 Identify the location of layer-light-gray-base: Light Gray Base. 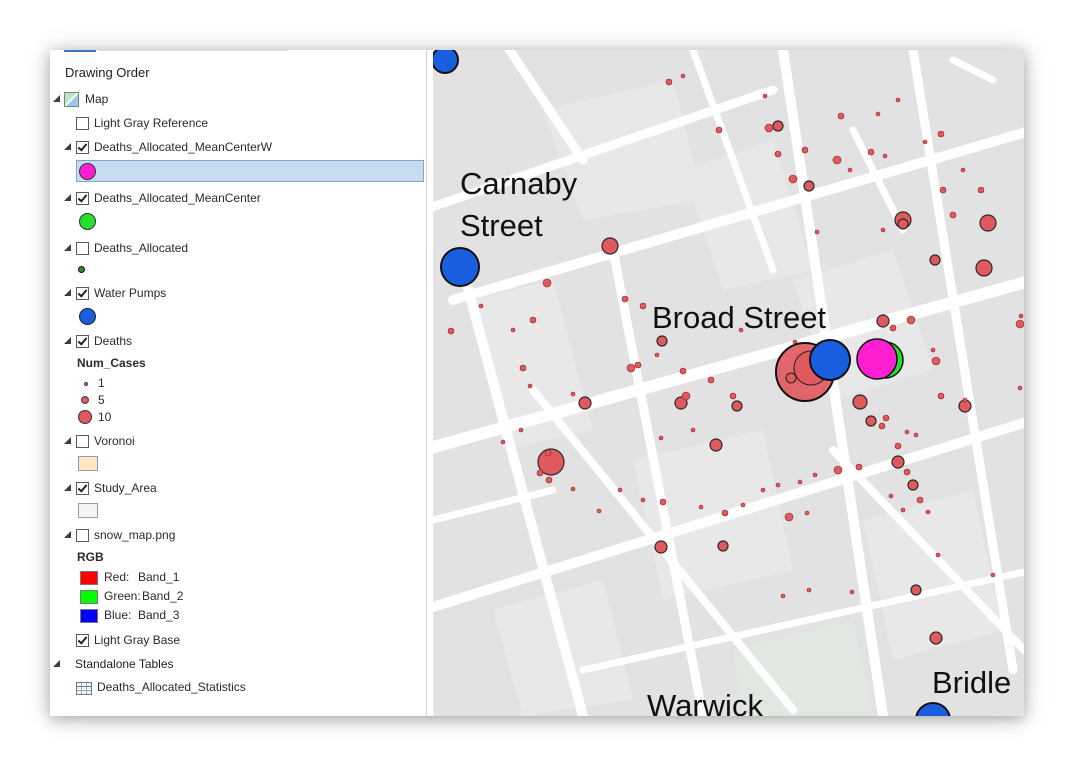
(238, 641).